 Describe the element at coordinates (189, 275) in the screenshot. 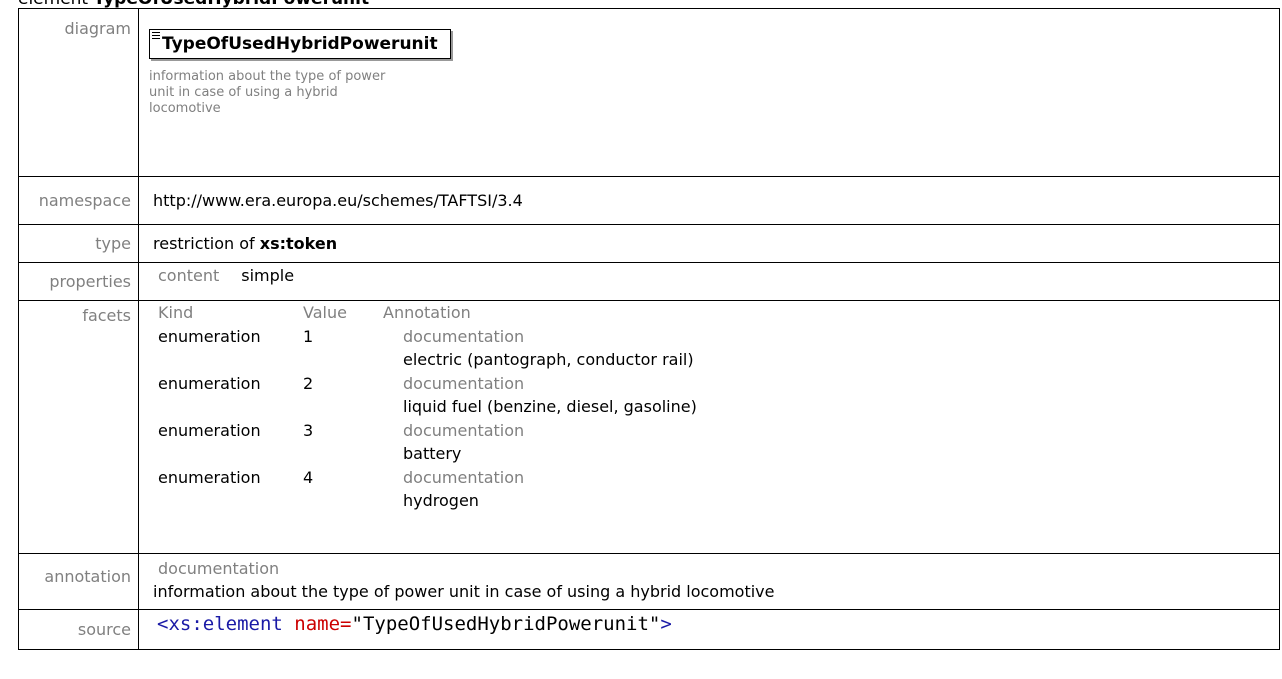

I see `property-key: content` at that location.